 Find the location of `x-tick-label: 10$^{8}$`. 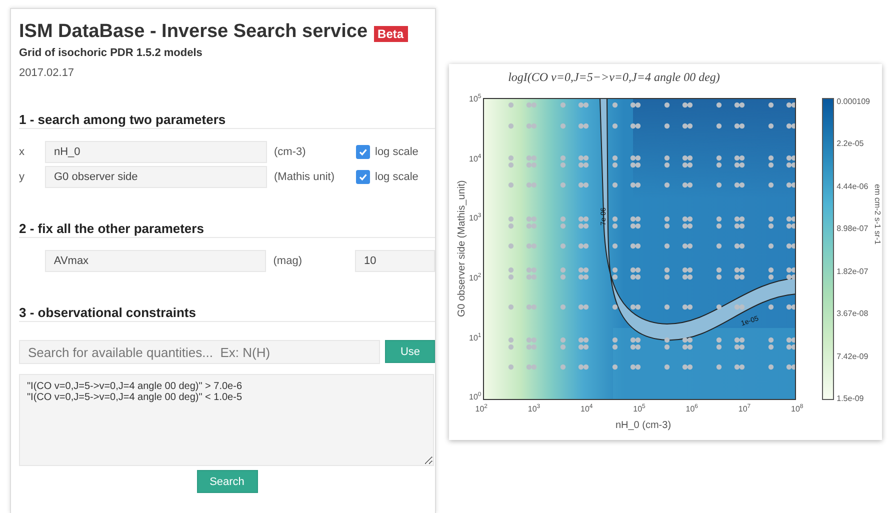

x-tick-label: 10$^{8}$ is located at coordinates (797, 409).